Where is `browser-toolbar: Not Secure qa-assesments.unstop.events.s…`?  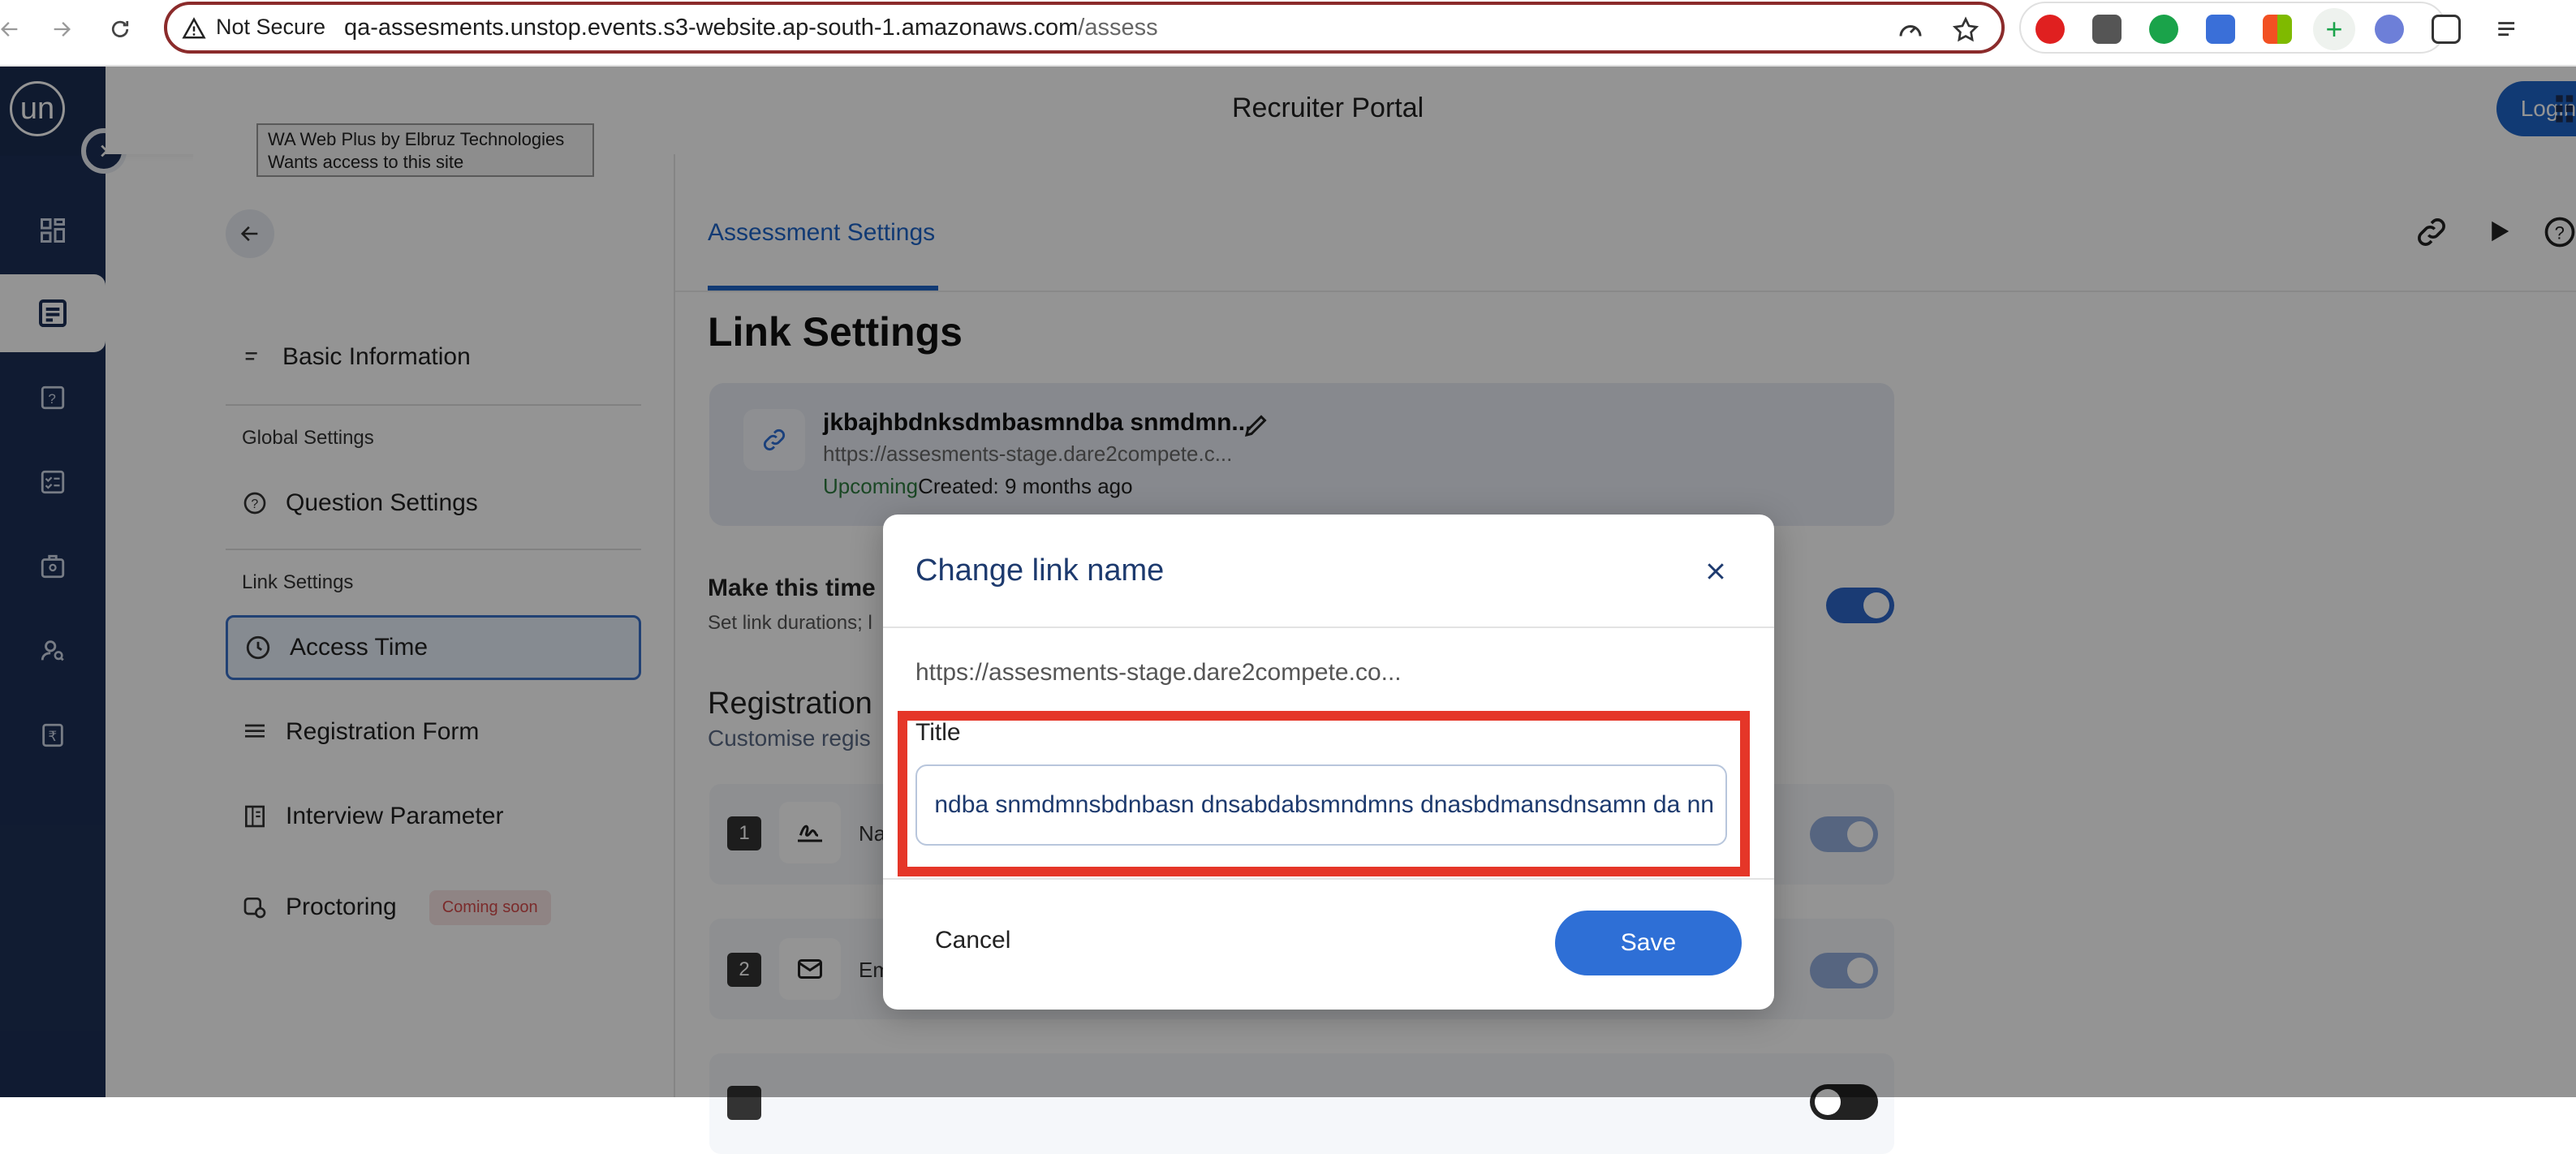 browser-toolbar: Not Secure qa-assesments.unstop.events.s… is located at coordinates (1288, 34).